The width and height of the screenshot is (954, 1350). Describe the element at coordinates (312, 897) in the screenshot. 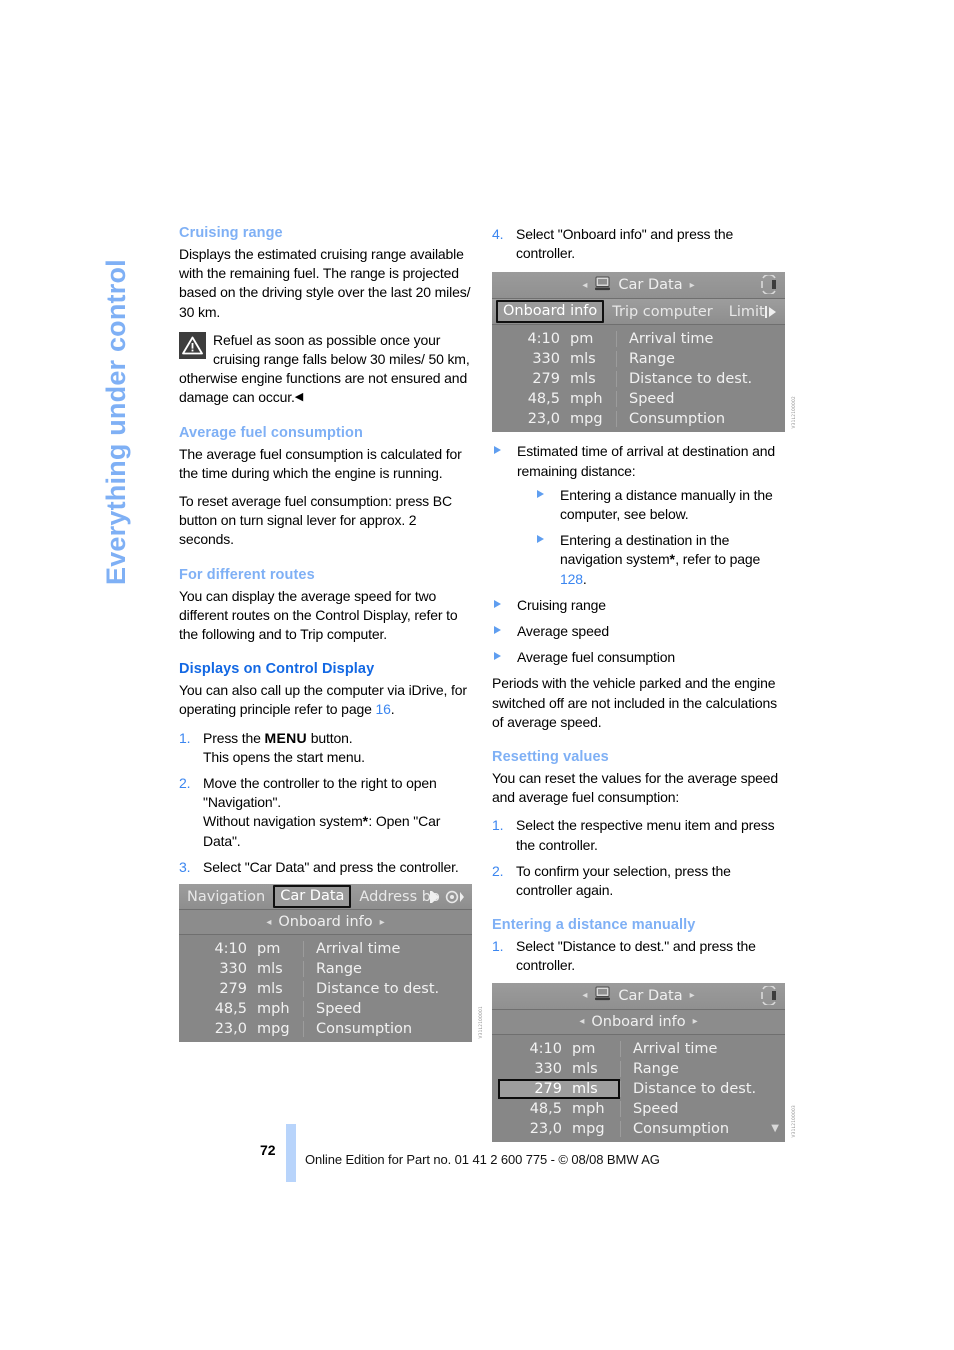

I see `idrive-tab-car-data: Car Data` at that location.